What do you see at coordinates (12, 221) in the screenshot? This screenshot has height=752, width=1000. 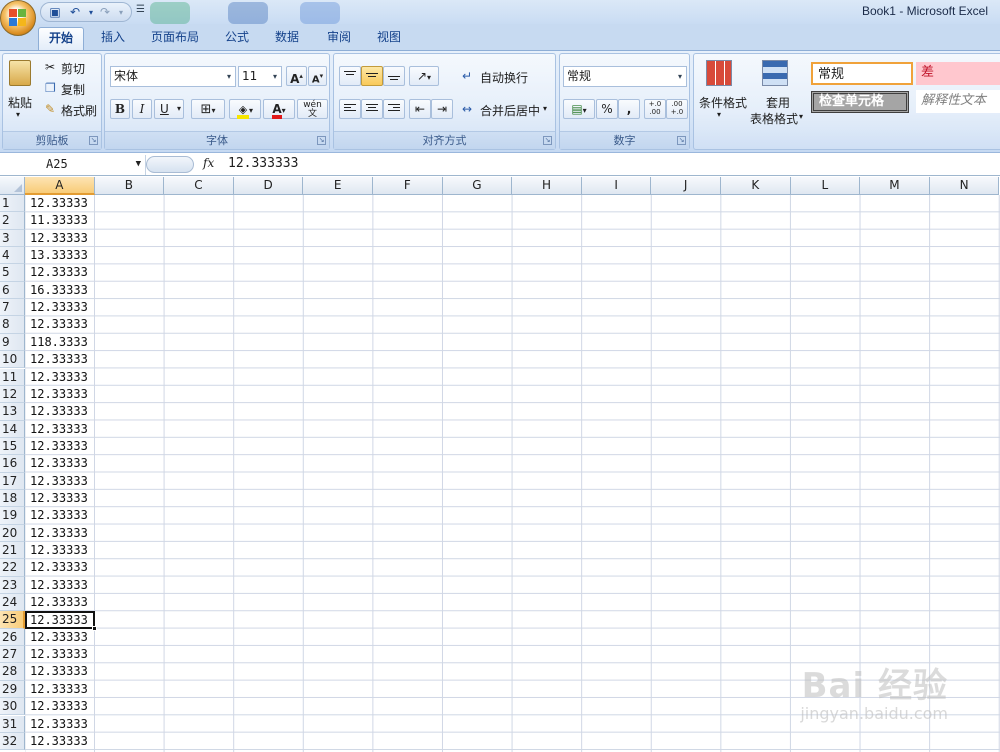 I see `row-header: 2` at bounding box center [12, 221].